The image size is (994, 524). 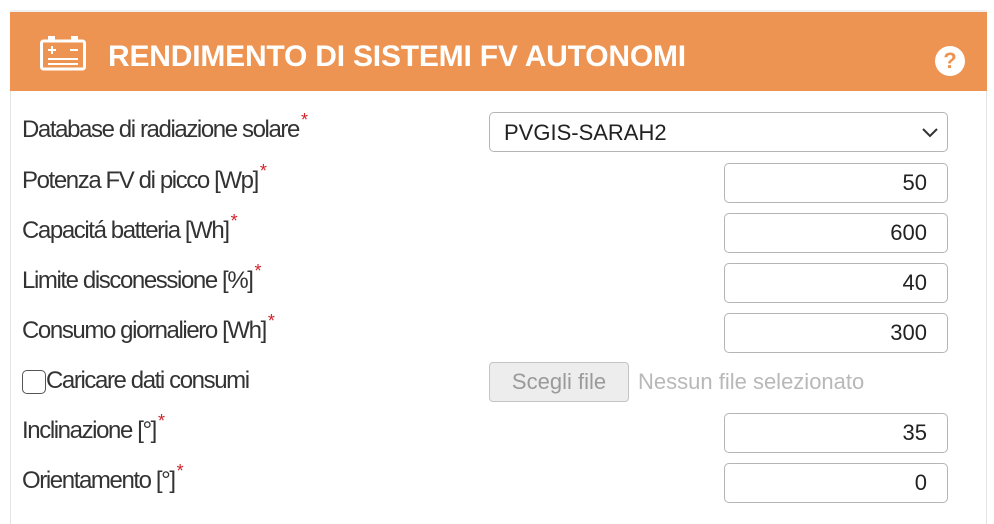 What do you see at coordinates (103, 477) in the screenshot?
I see `azimuth-label: Orientamento [°] *` at bounding box center [103, 477].